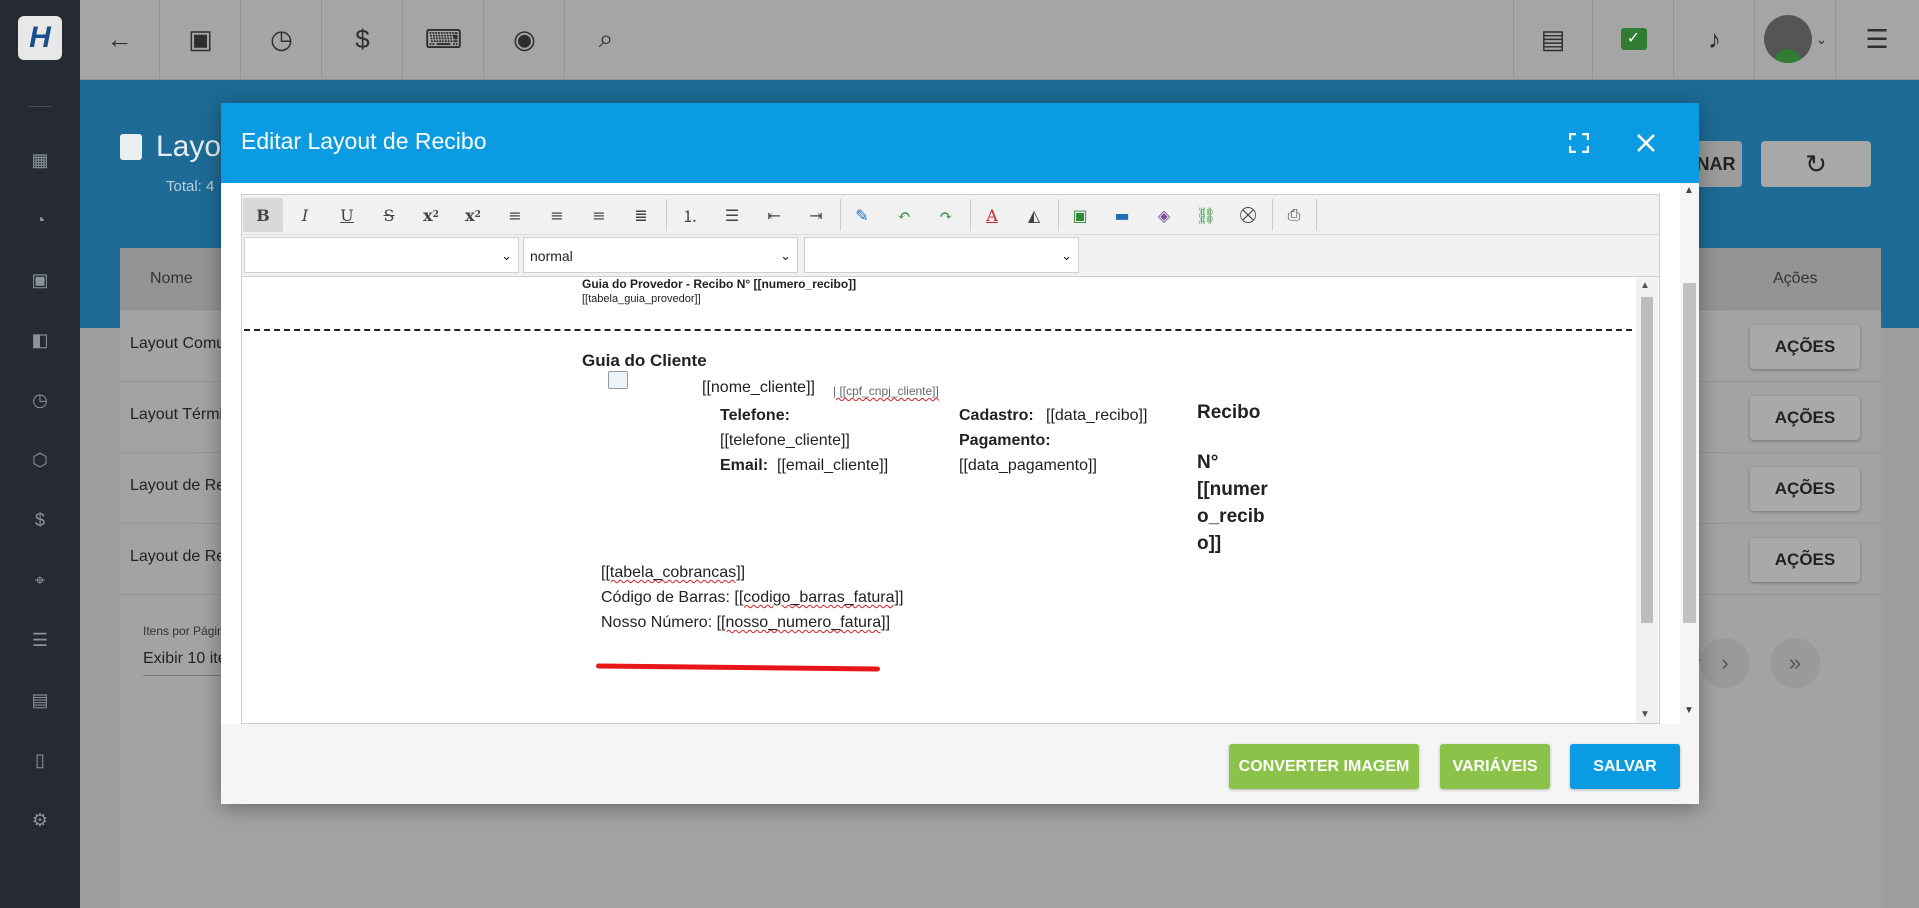  I want to click on barcode-variable: [[codigo_barras_fatura]], so click(819, 597).